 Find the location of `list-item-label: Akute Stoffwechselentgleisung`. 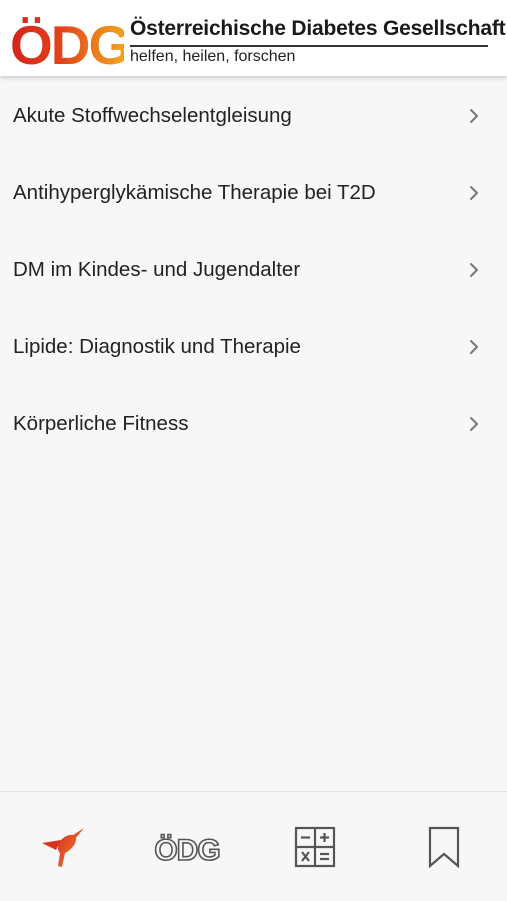

list-item-label: Akute Stoffwechselentgleisung is located at coordinates (152, 115).